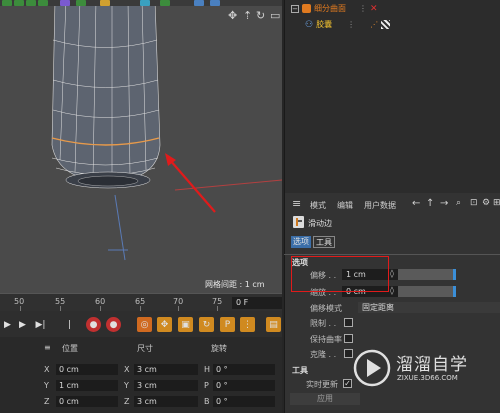  What do you see at coordinates (70, 348) in the screenshot?
I see `position-header: 位置` at bounding box center [70, 348].